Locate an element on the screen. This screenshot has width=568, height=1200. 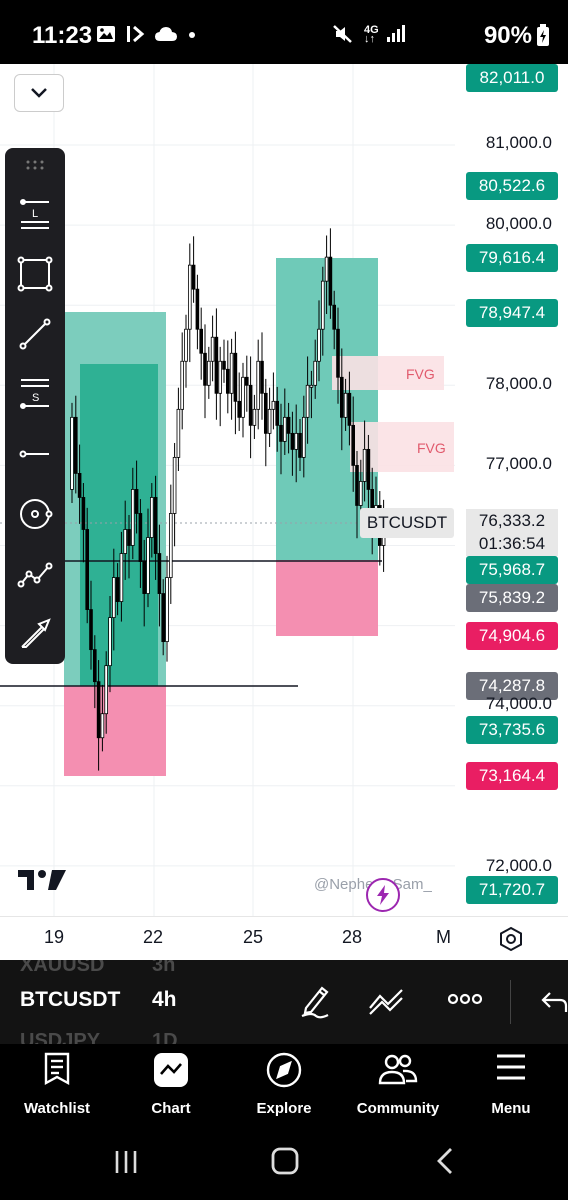
price-label: 80,000.0 is located at coordinates (518, 223).